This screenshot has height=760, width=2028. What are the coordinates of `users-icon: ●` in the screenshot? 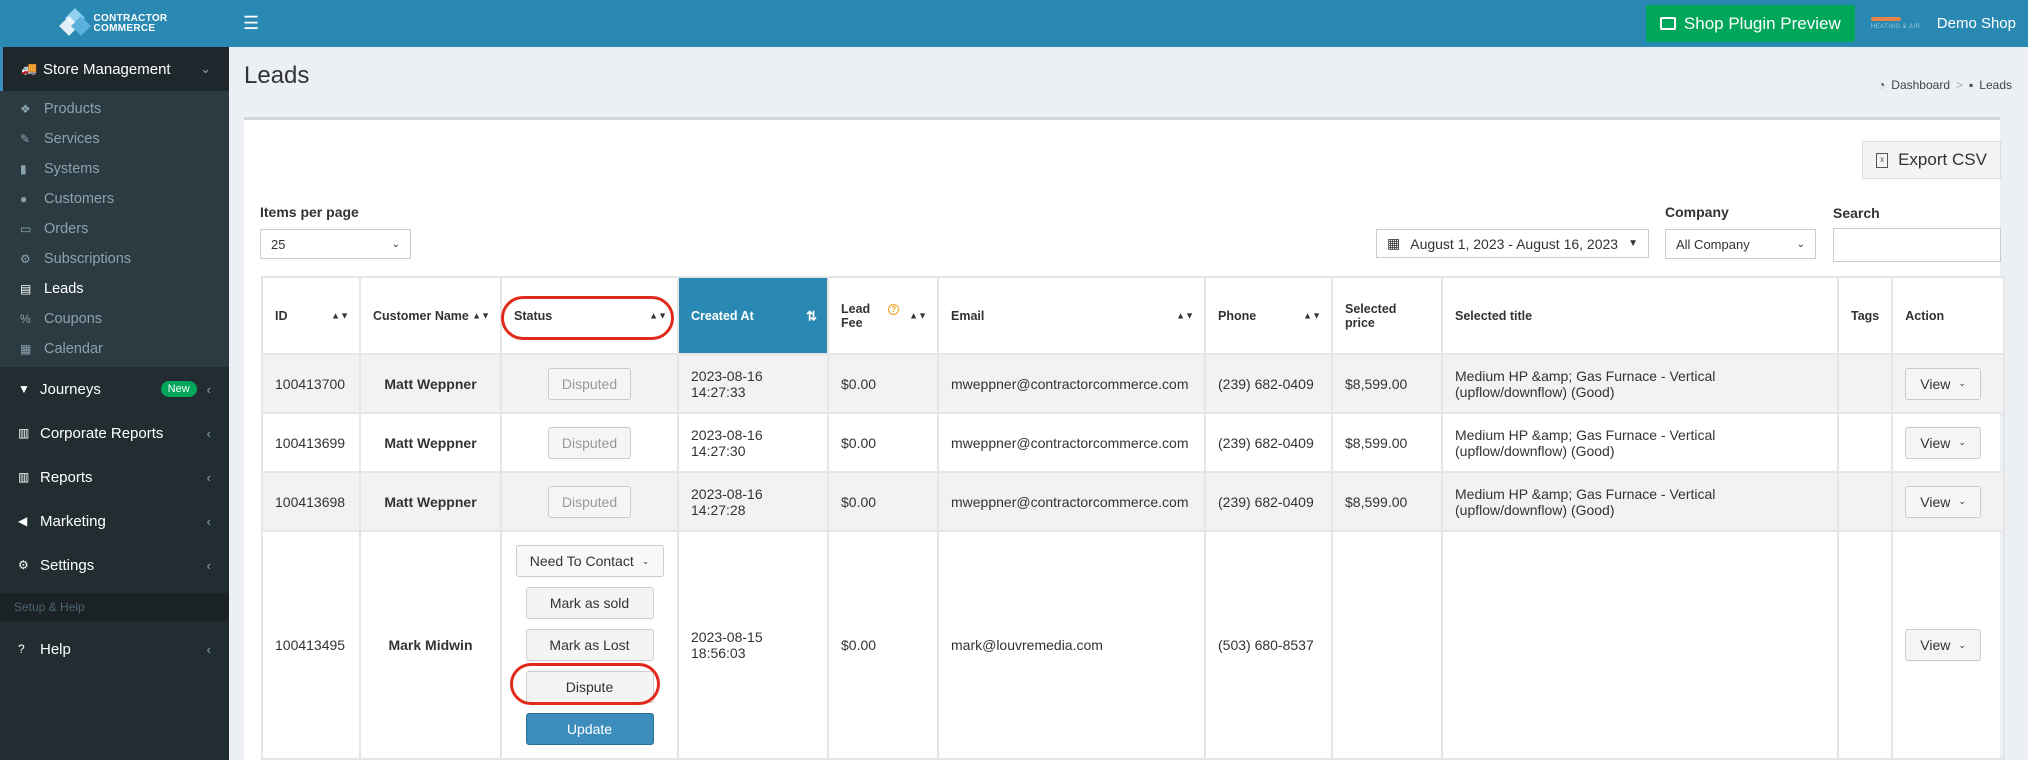 It's located at (24, 199).